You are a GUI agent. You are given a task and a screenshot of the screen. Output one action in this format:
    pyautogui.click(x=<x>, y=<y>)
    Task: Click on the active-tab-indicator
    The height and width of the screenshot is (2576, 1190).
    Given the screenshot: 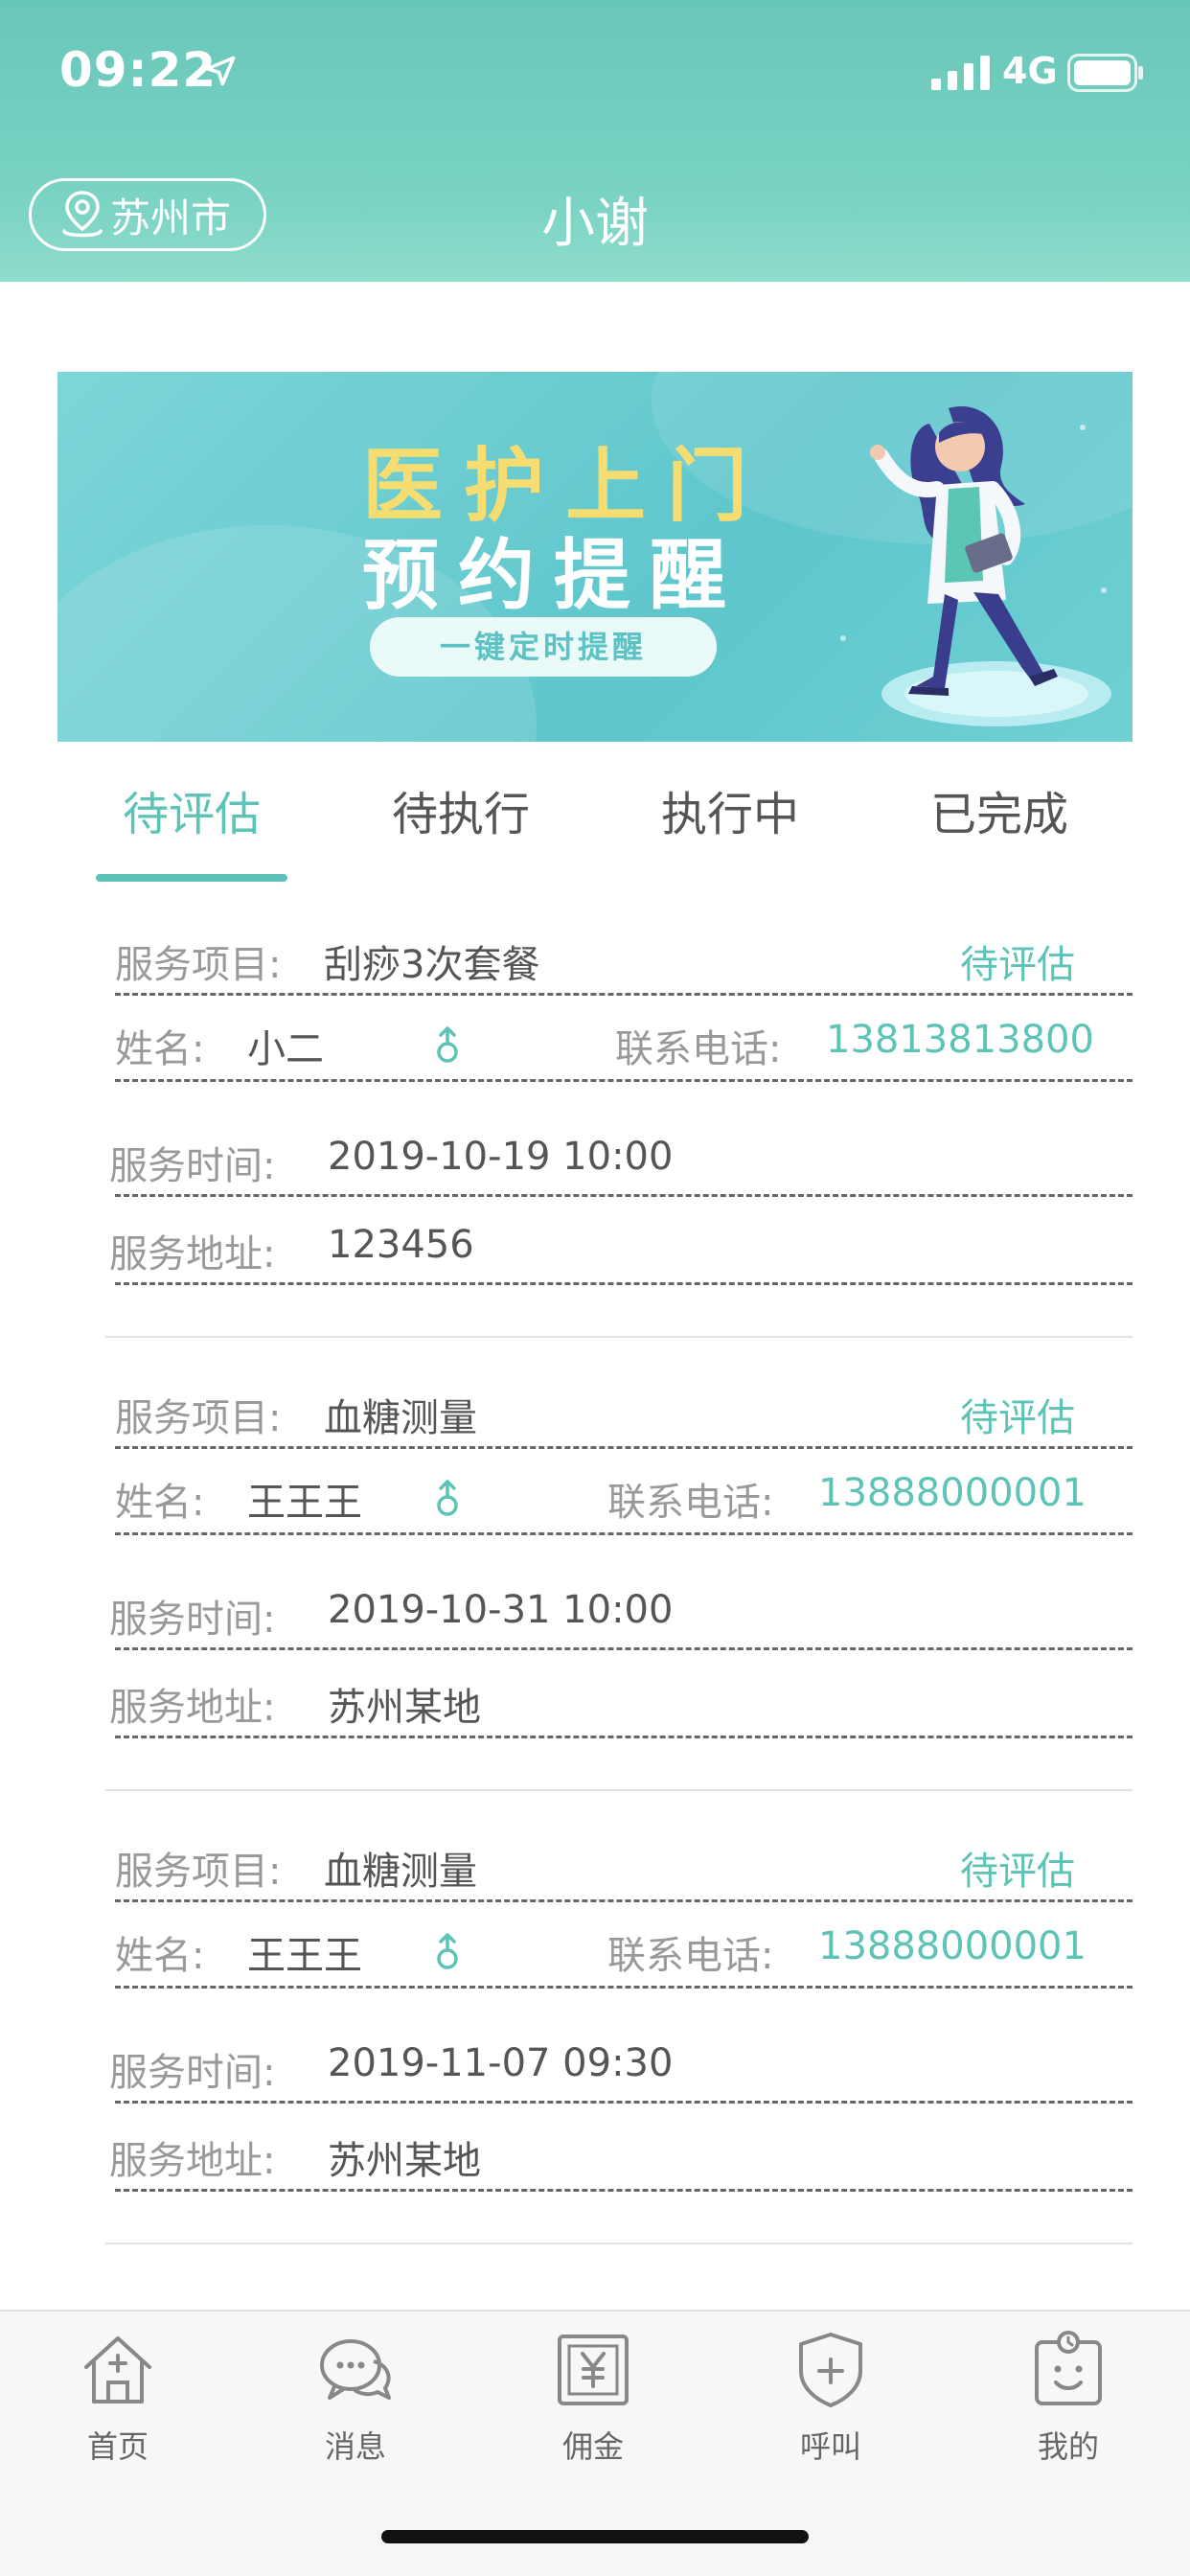 What is the action you would take?
    pyautogui.click(x=191, y=878)
    